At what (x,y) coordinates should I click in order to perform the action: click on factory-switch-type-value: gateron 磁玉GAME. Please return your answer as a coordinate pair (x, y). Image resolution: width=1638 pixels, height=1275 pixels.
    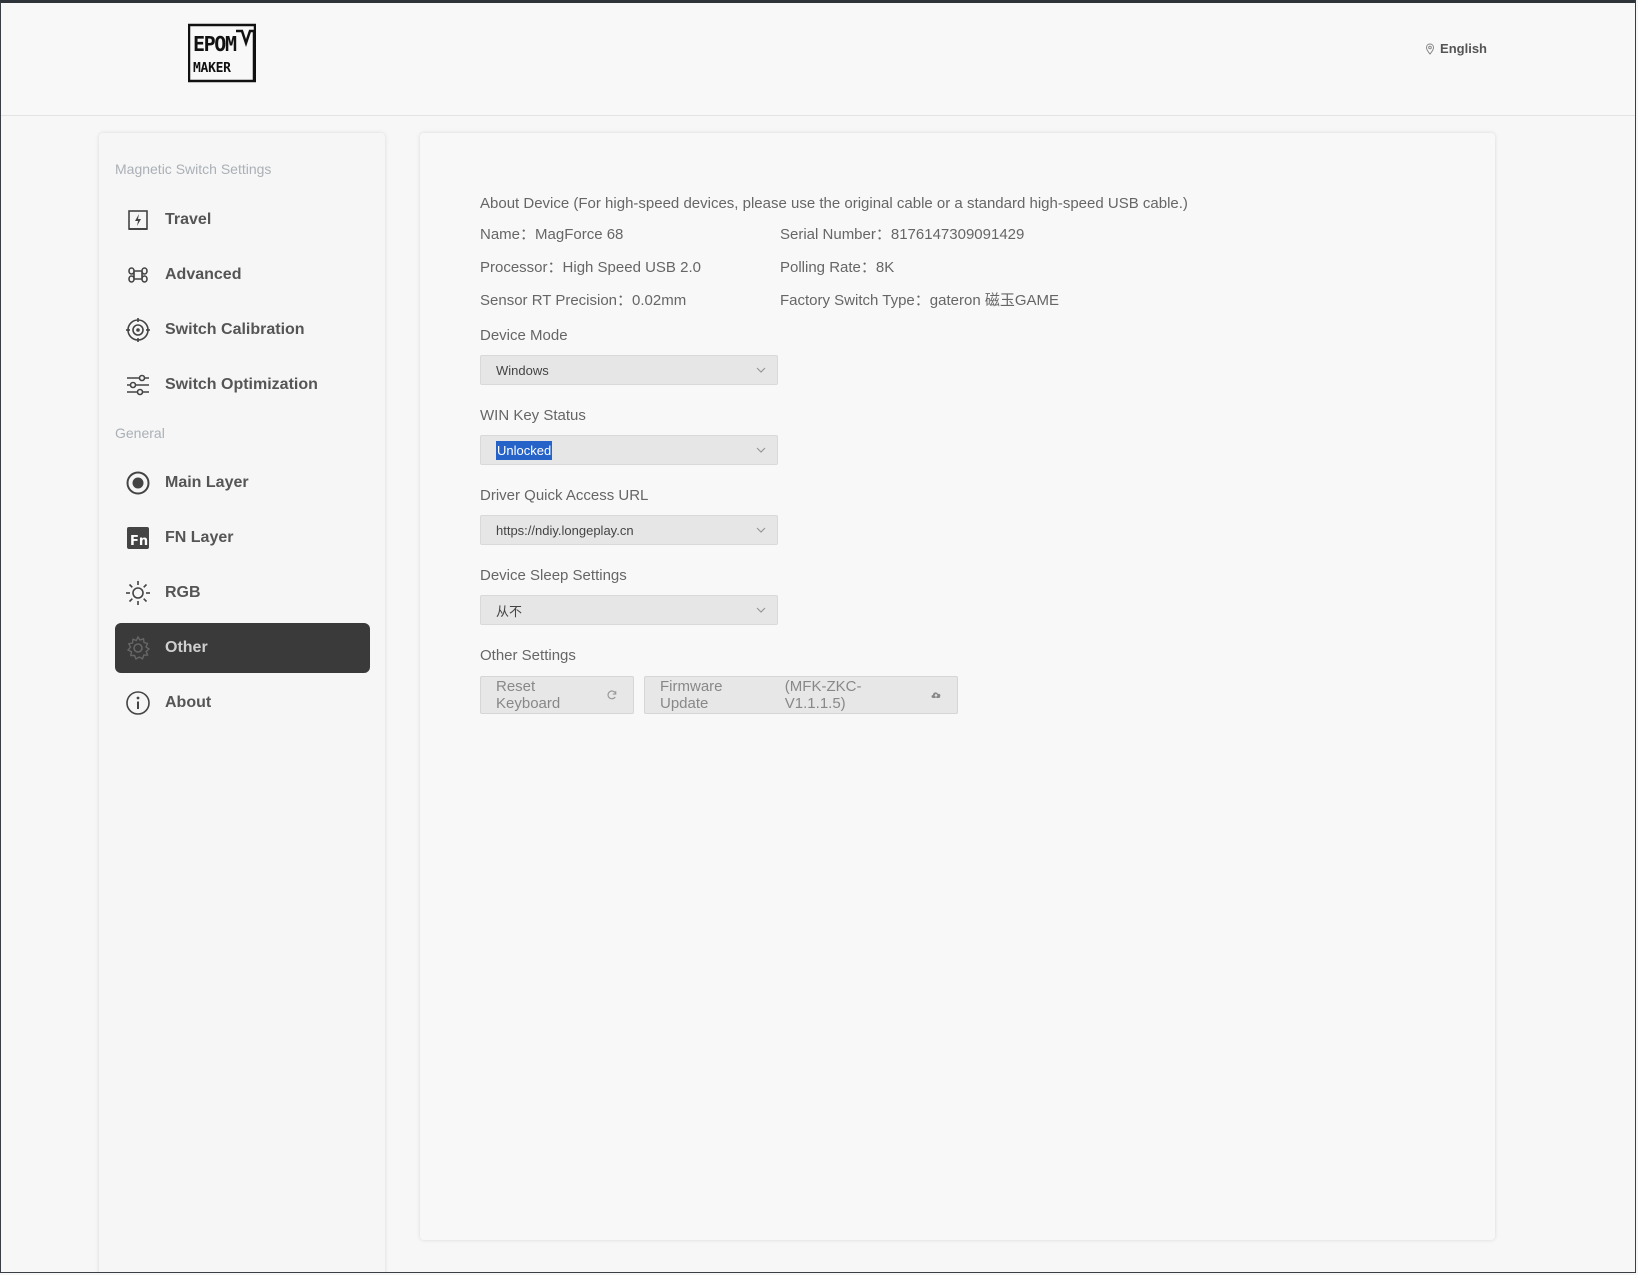
    Looking at the image, I should click on (994, 300).